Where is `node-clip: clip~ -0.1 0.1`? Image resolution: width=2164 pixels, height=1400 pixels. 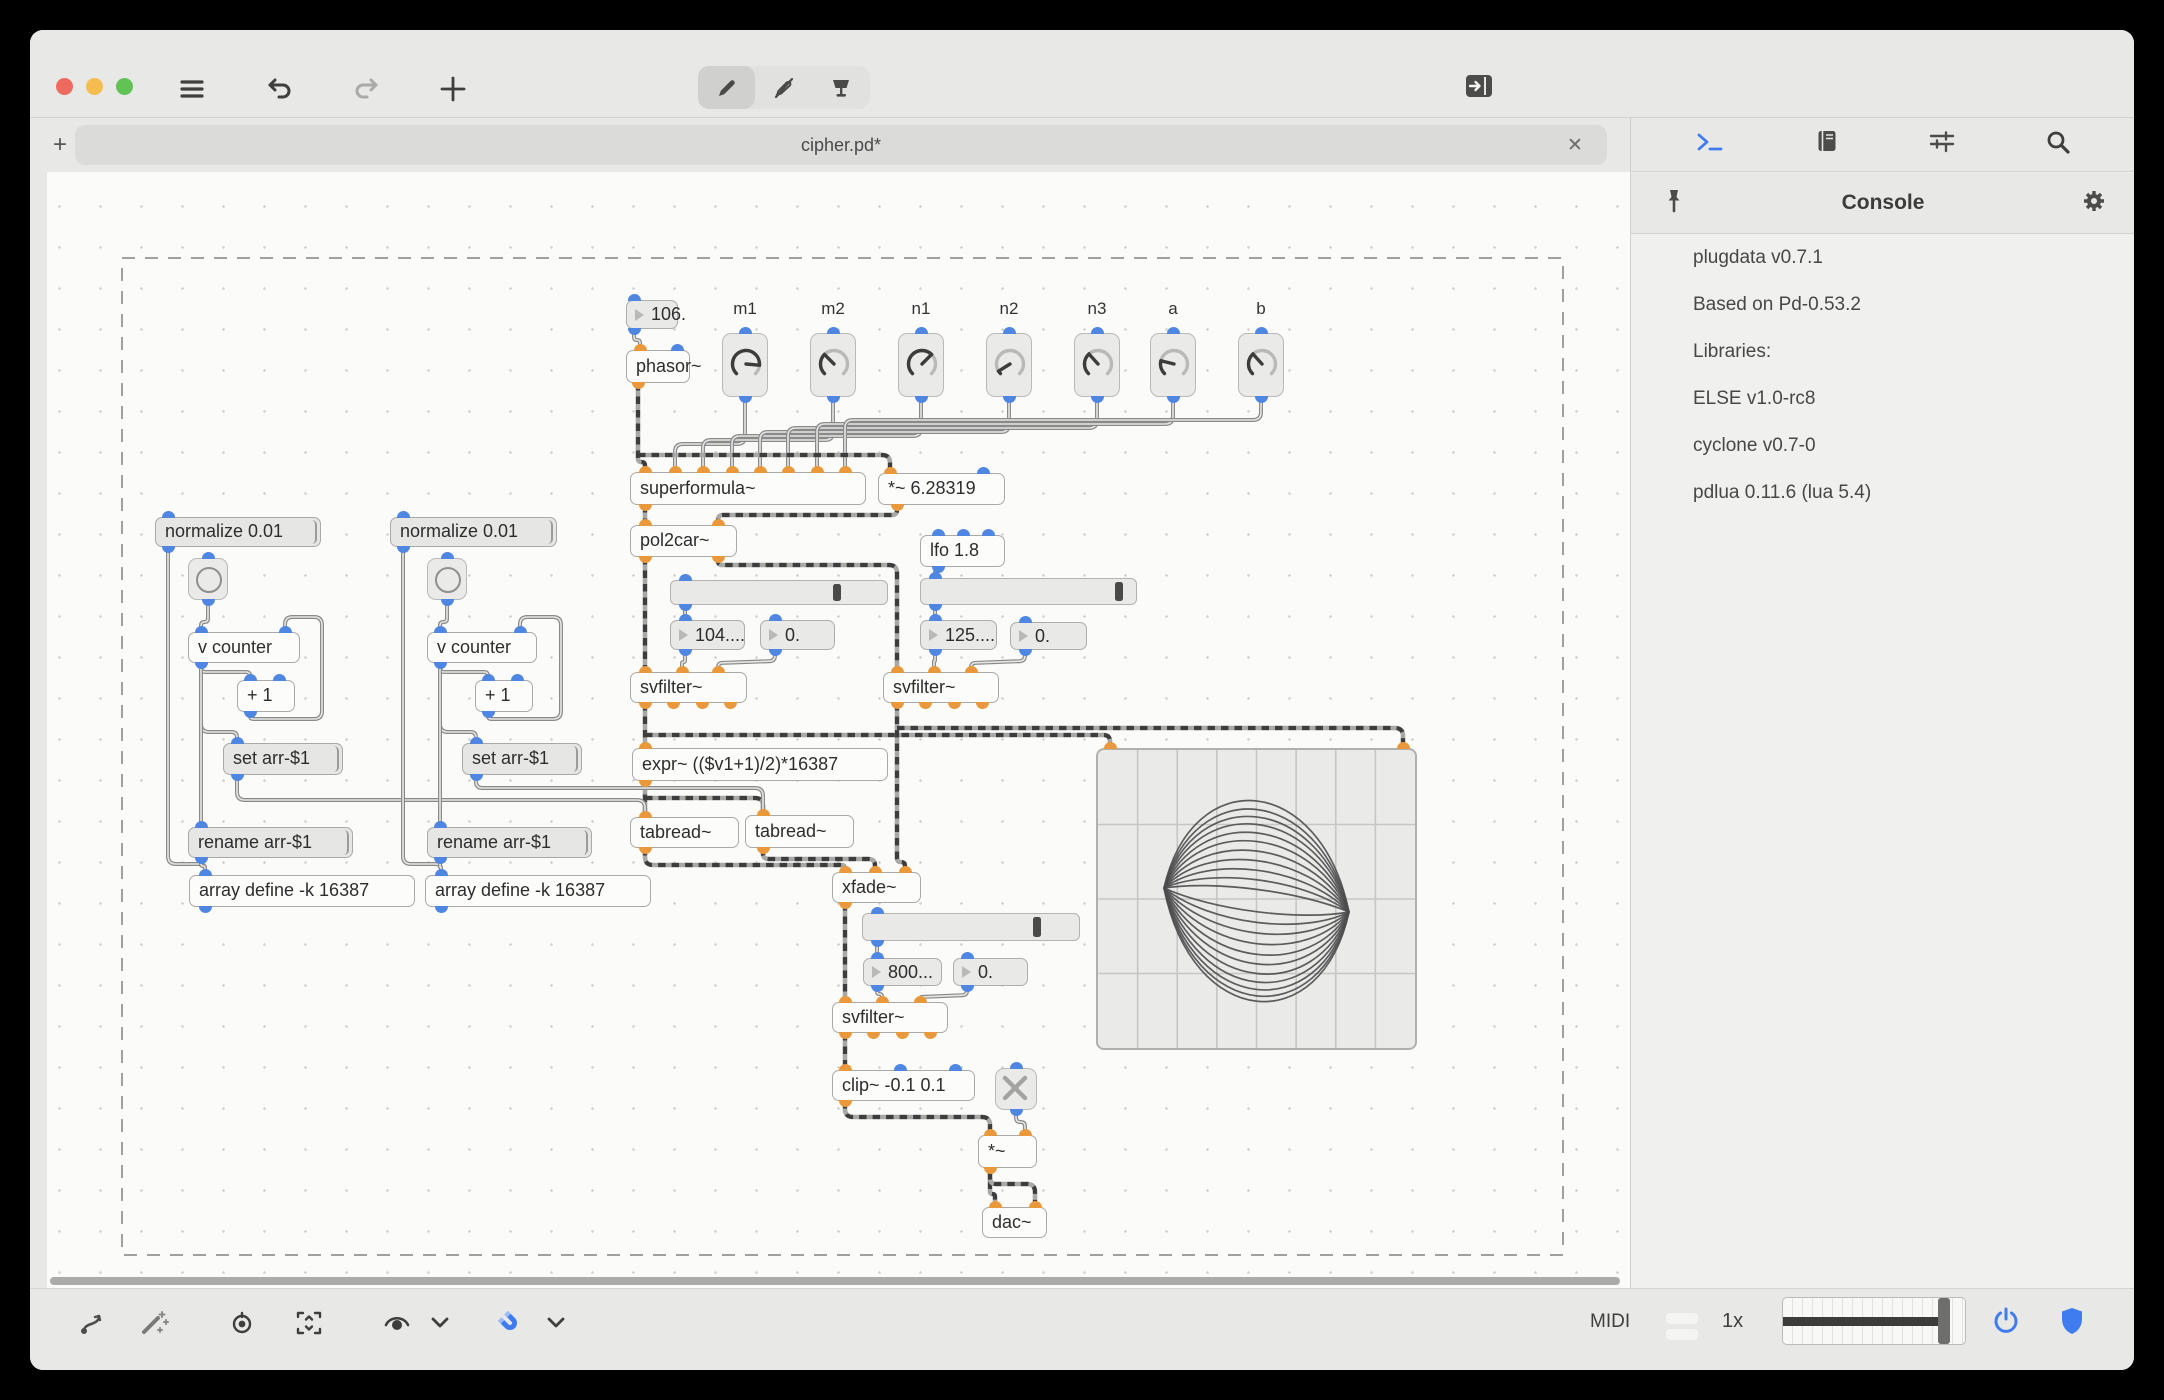 node-clip: clip~ -0.1 0.1 is located at coordinates (903, 1085).